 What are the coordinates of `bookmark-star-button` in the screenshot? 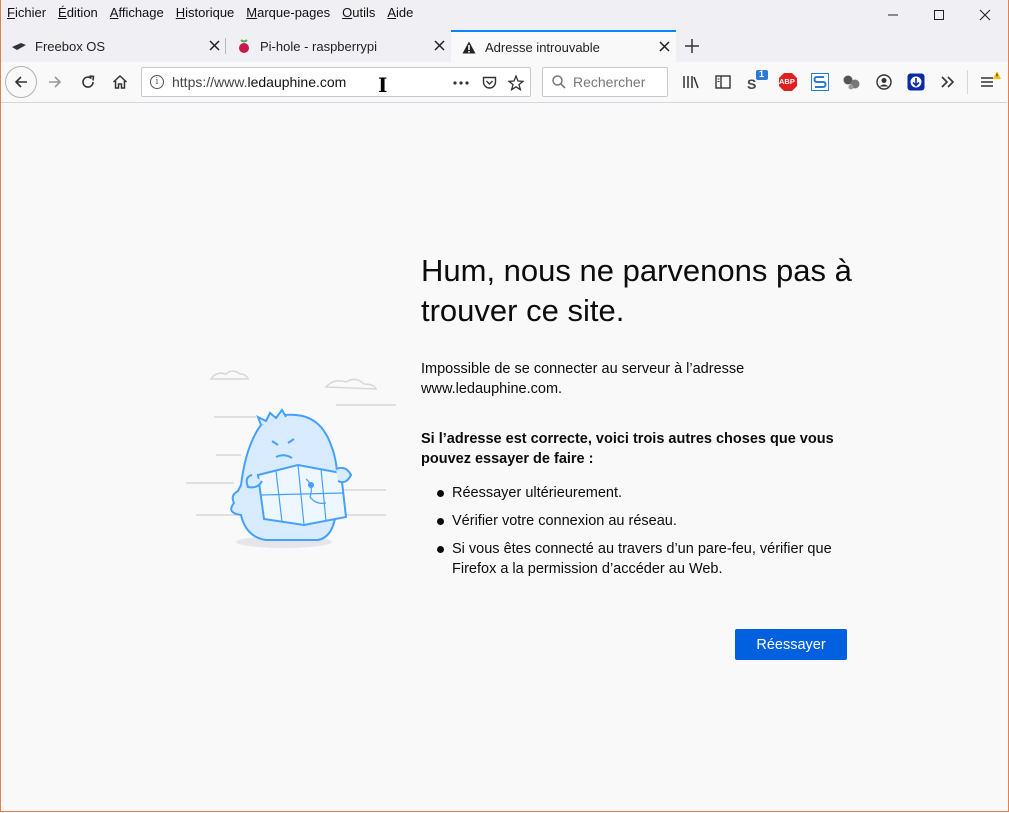 It's located at (516, 83).